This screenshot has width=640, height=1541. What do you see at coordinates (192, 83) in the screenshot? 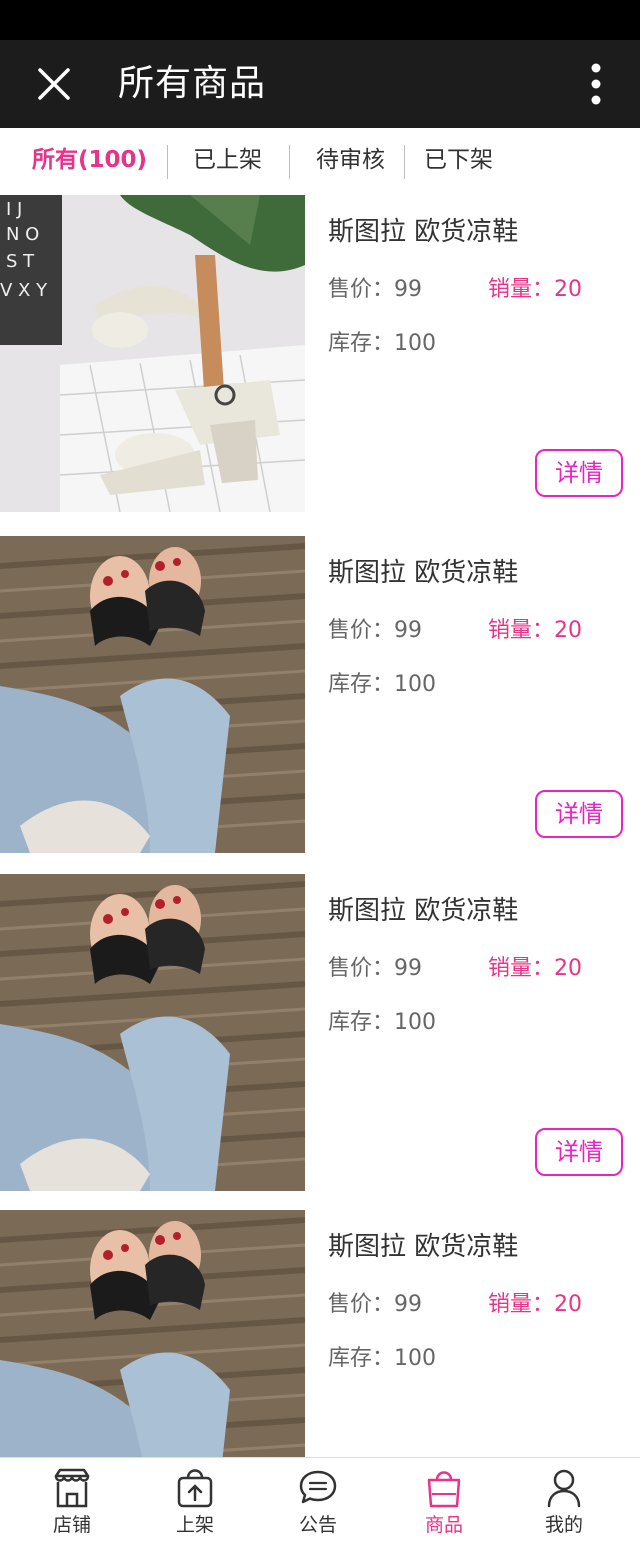
I see `page-title: 所有商品` at bounding box center [192, 83].